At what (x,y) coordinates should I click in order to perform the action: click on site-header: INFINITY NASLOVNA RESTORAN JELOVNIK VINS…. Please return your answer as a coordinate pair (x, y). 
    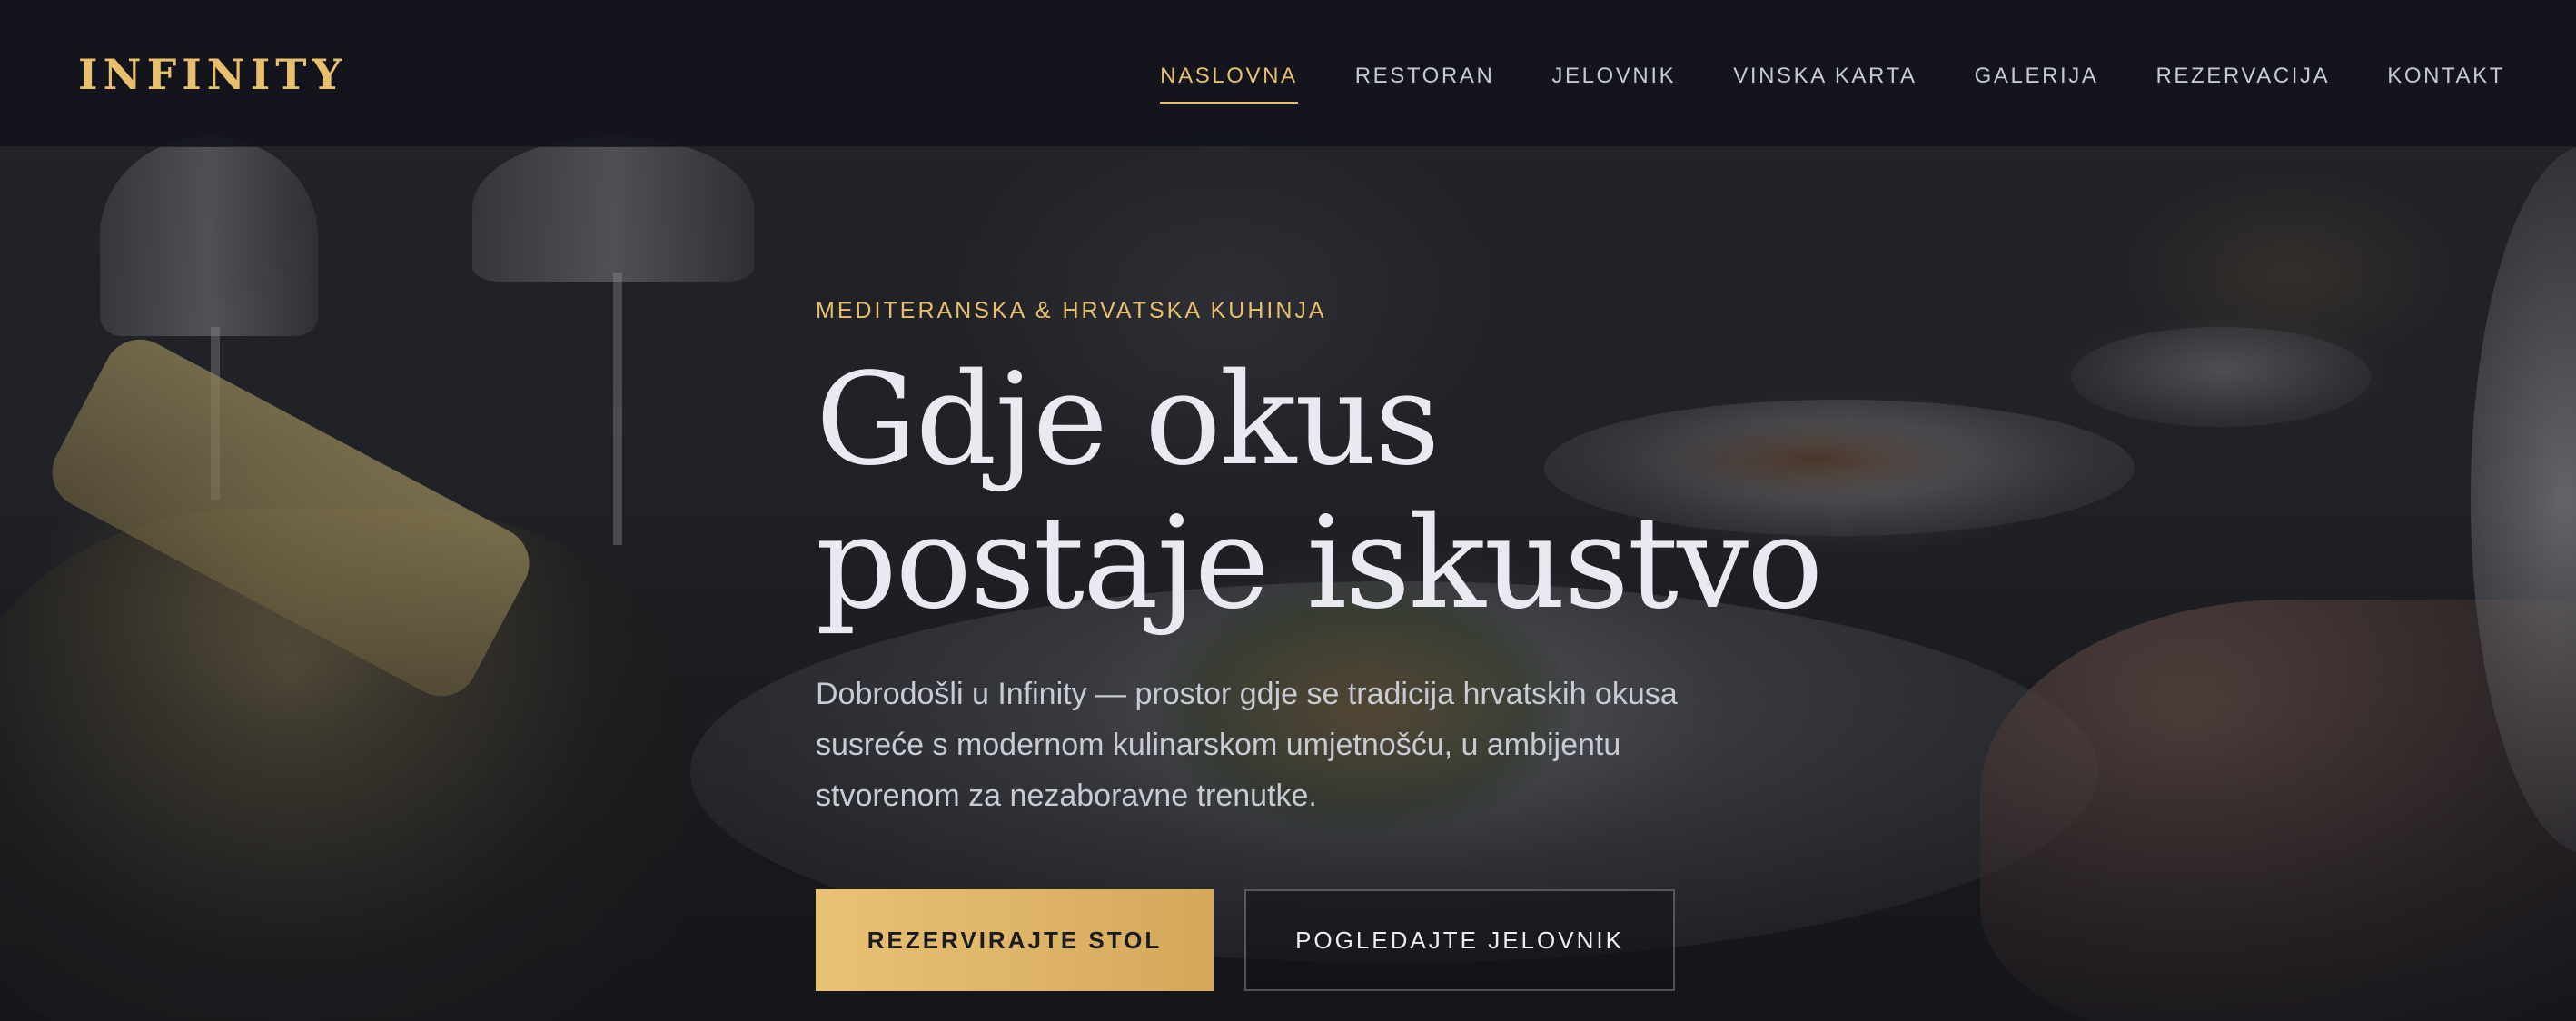
    Looking at the image, I should click on (1288, 73).